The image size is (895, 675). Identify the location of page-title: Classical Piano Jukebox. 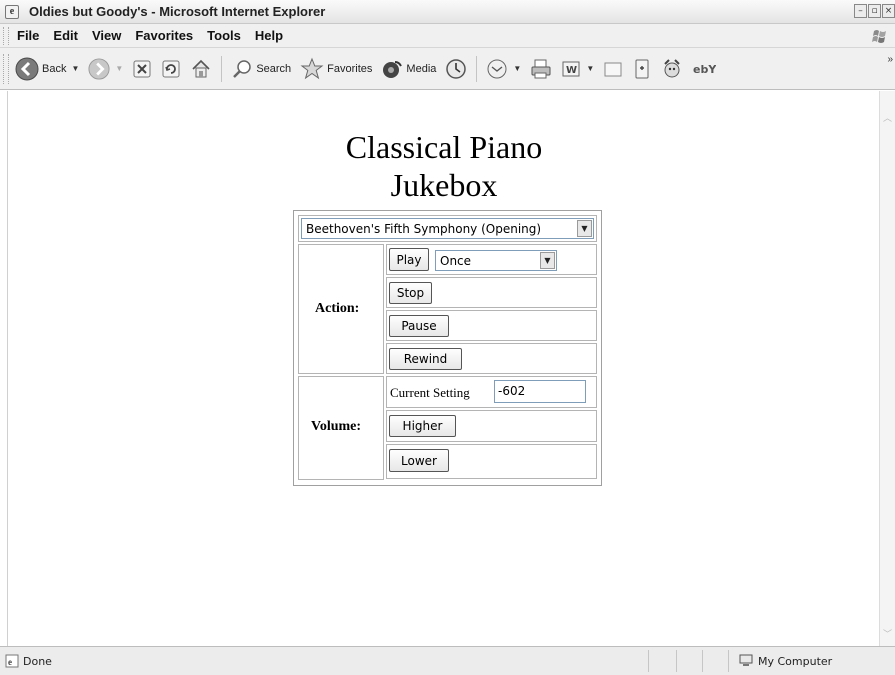
(444, 166).